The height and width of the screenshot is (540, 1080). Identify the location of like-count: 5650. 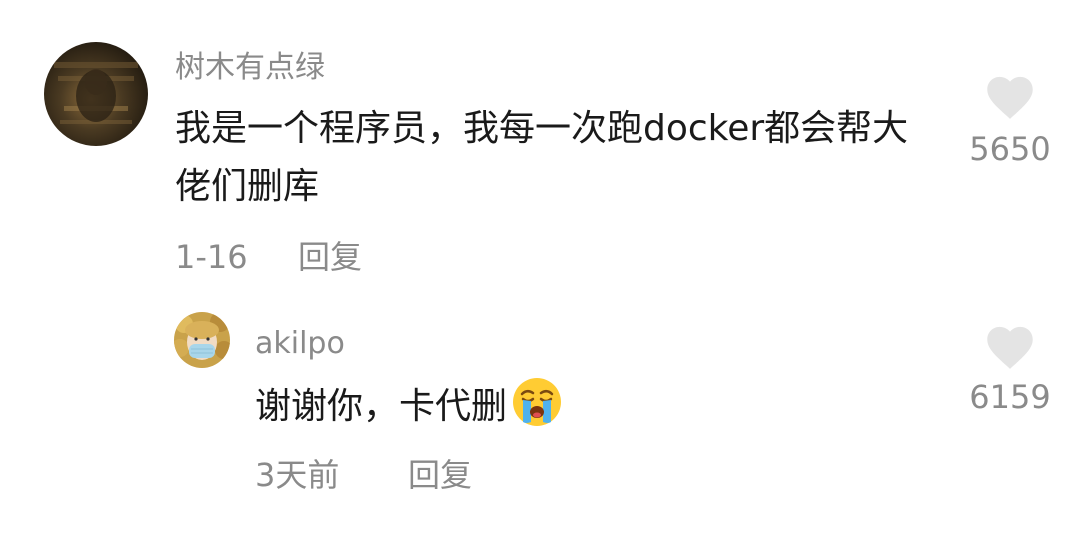
(1010, 149).